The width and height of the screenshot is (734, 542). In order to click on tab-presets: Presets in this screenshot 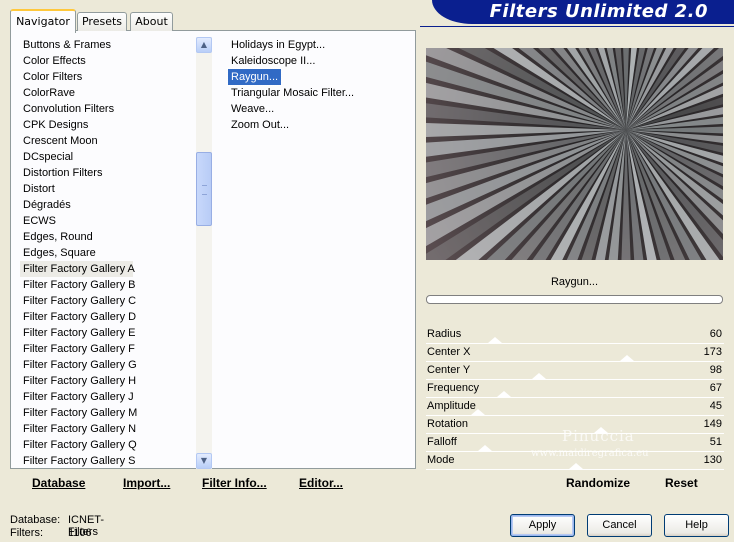, I will do `click(102, 21)`.